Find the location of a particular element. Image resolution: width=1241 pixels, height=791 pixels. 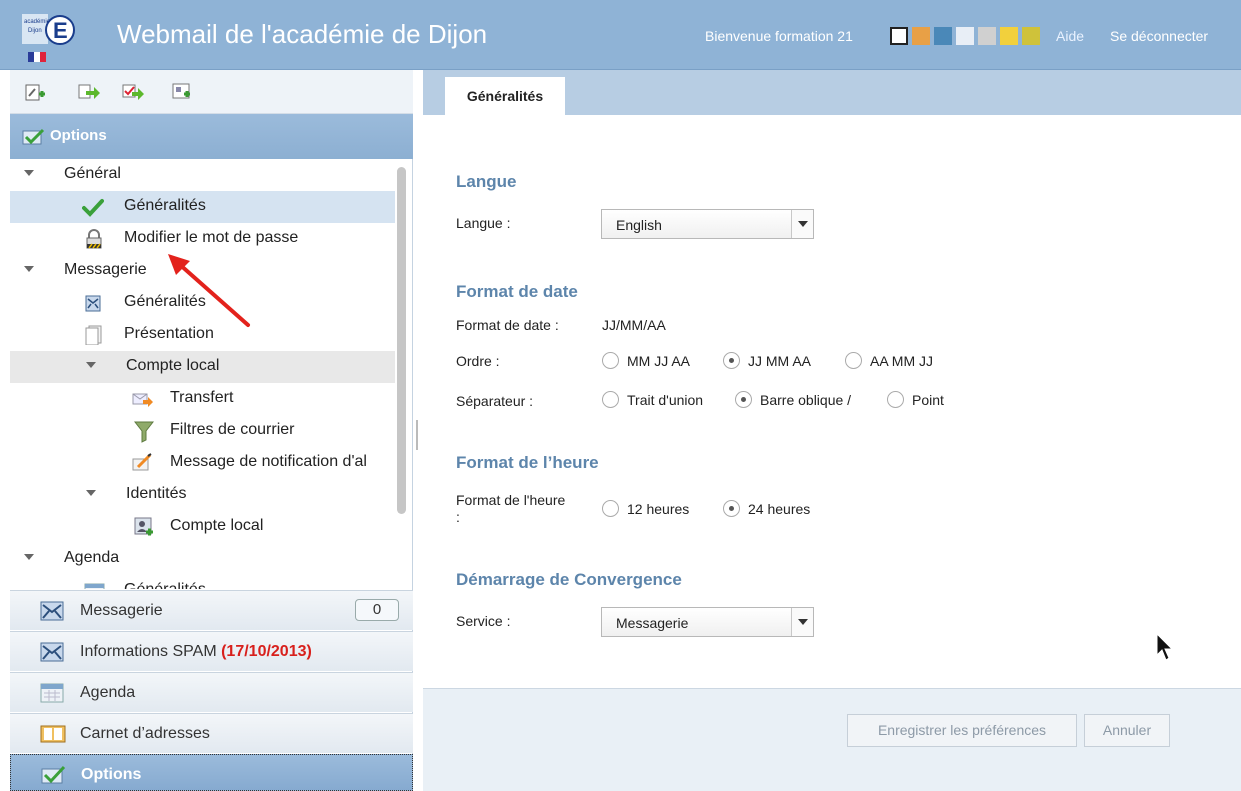

options-section-title: Options is located at coordinates (78, 135).